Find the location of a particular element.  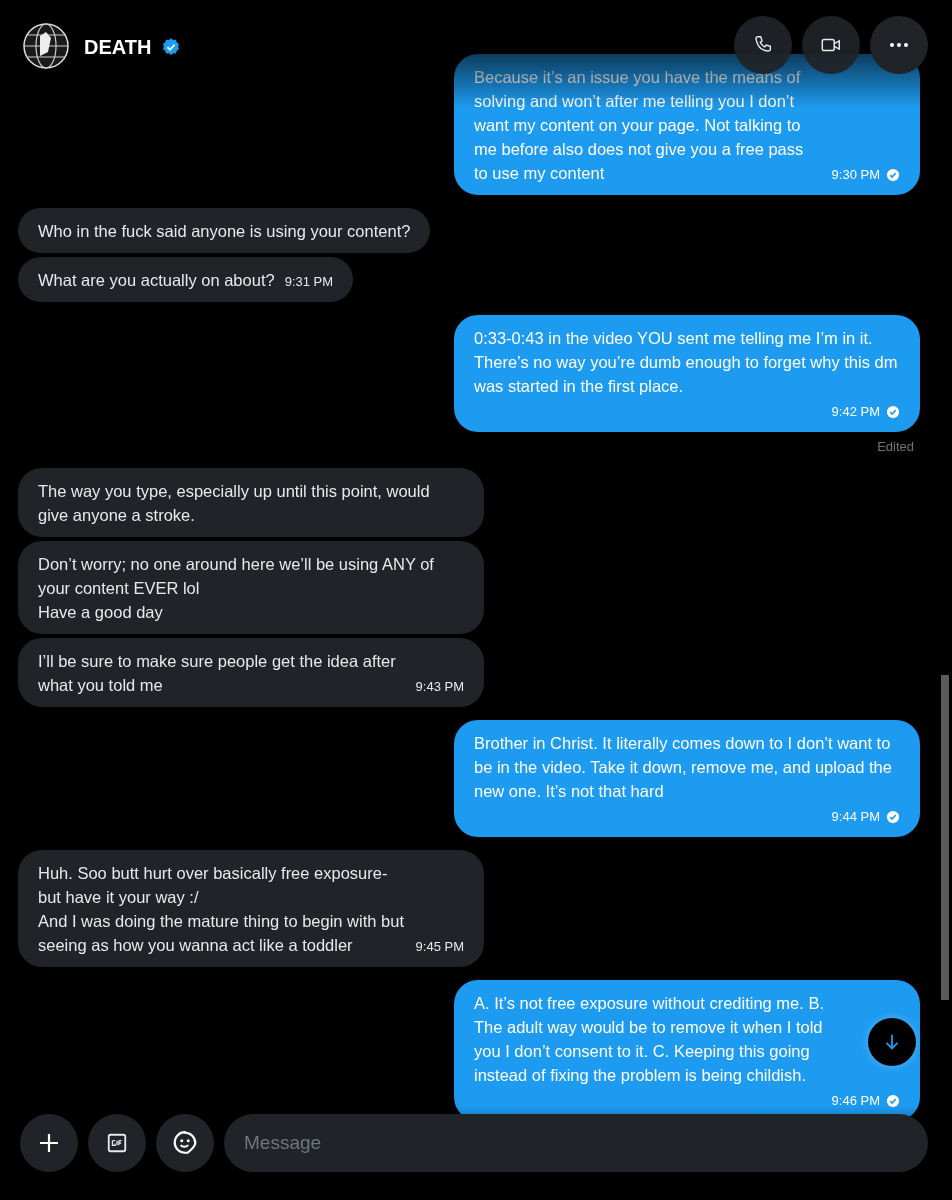

message-text: Because it’s an issue you have the means of solving and won’t after me telling you I don’t want my content on your page. Not talking to me before also does not give you a free pass to use my content is located at coordinates (639, 125).